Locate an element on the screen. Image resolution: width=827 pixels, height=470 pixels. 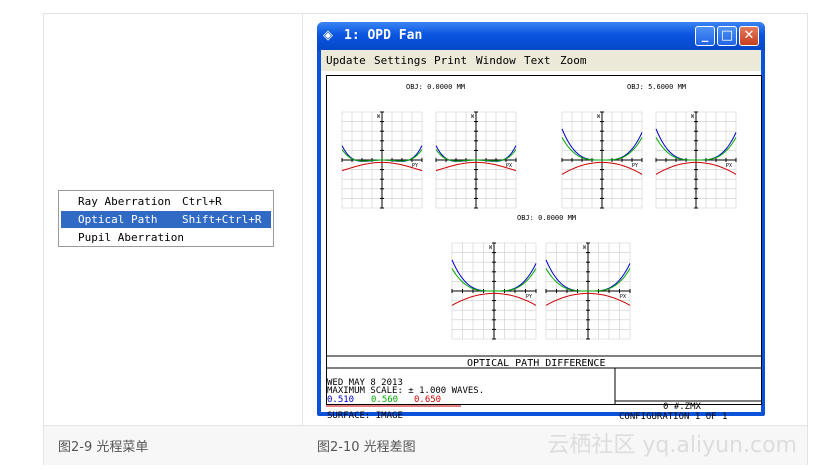
menu-item-shortcut: Ctrl+R is located at coordinates (202, 201).